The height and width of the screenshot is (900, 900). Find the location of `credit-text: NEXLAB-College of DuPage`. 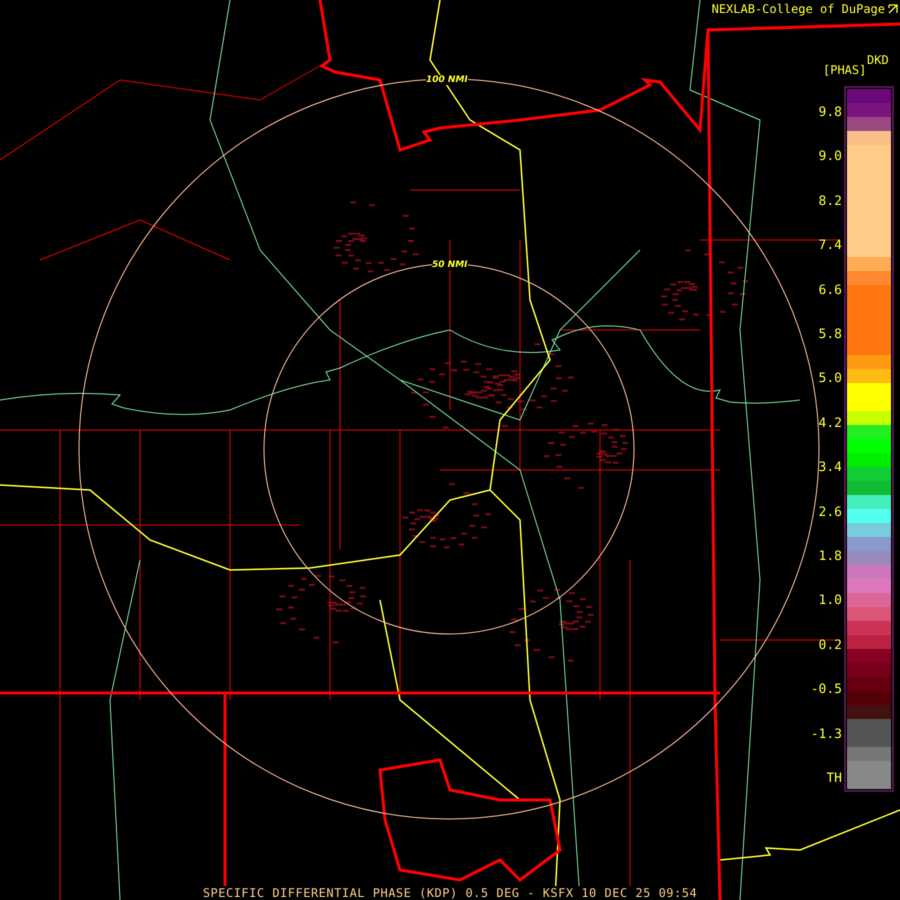

credit-text: NEXLAB-College of DuPage is located at coordinates (798, 9).